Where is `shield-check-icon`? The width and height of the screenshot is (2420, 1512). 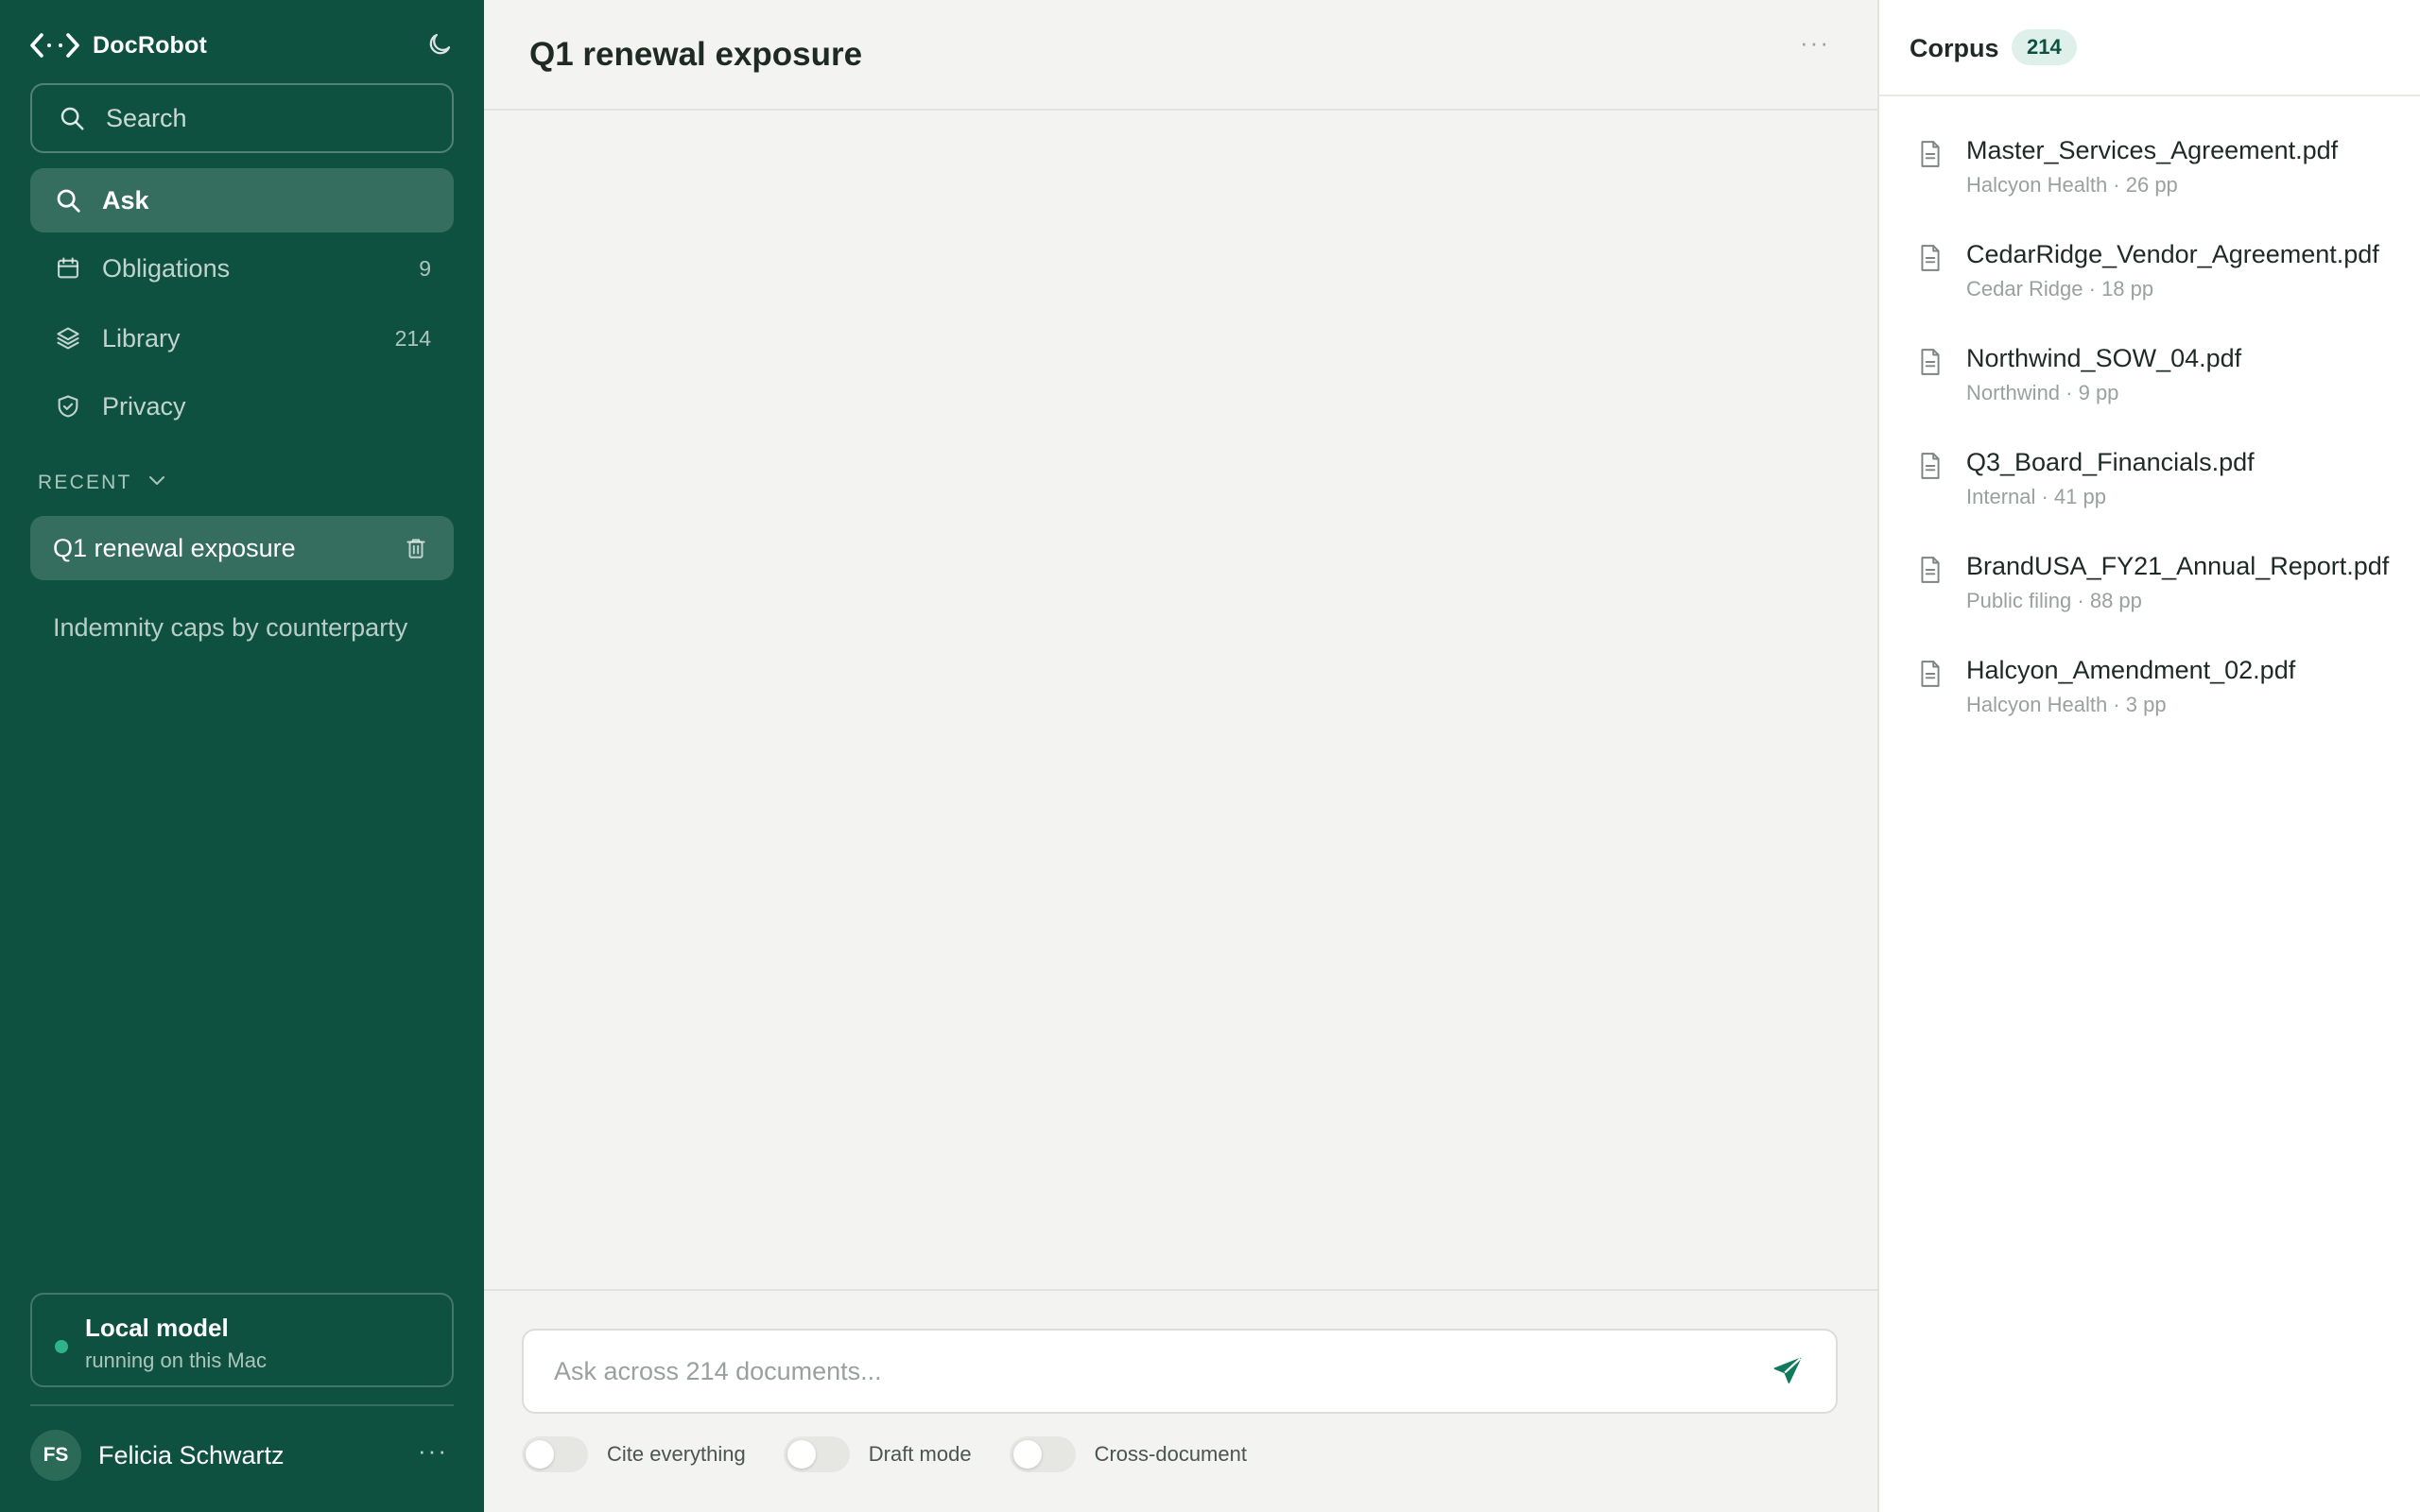 shield-check-icon is located at coordinates (68, 406).